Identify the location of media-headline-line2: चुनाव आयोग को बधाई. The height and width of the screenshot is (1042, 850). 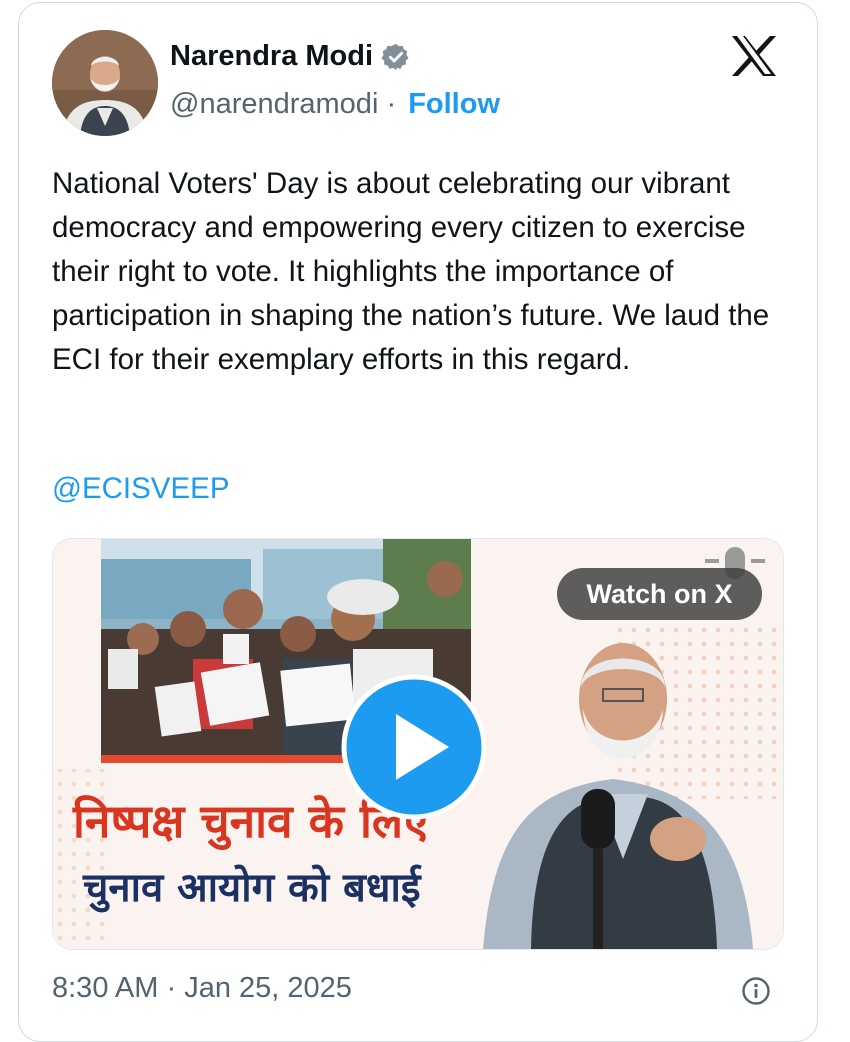
(252, 888).